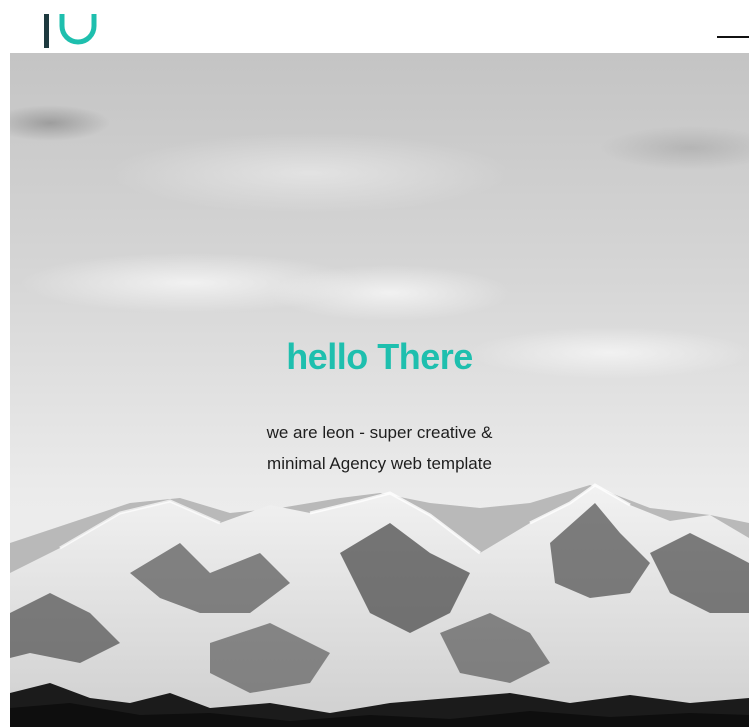 This screenshot has height=727, width=749. What do you see at coordinates (379, 432) in the screenshot?
I see `hero-subtitle-line-1: we are leon - super creative &` at bounding box center [379, 432].